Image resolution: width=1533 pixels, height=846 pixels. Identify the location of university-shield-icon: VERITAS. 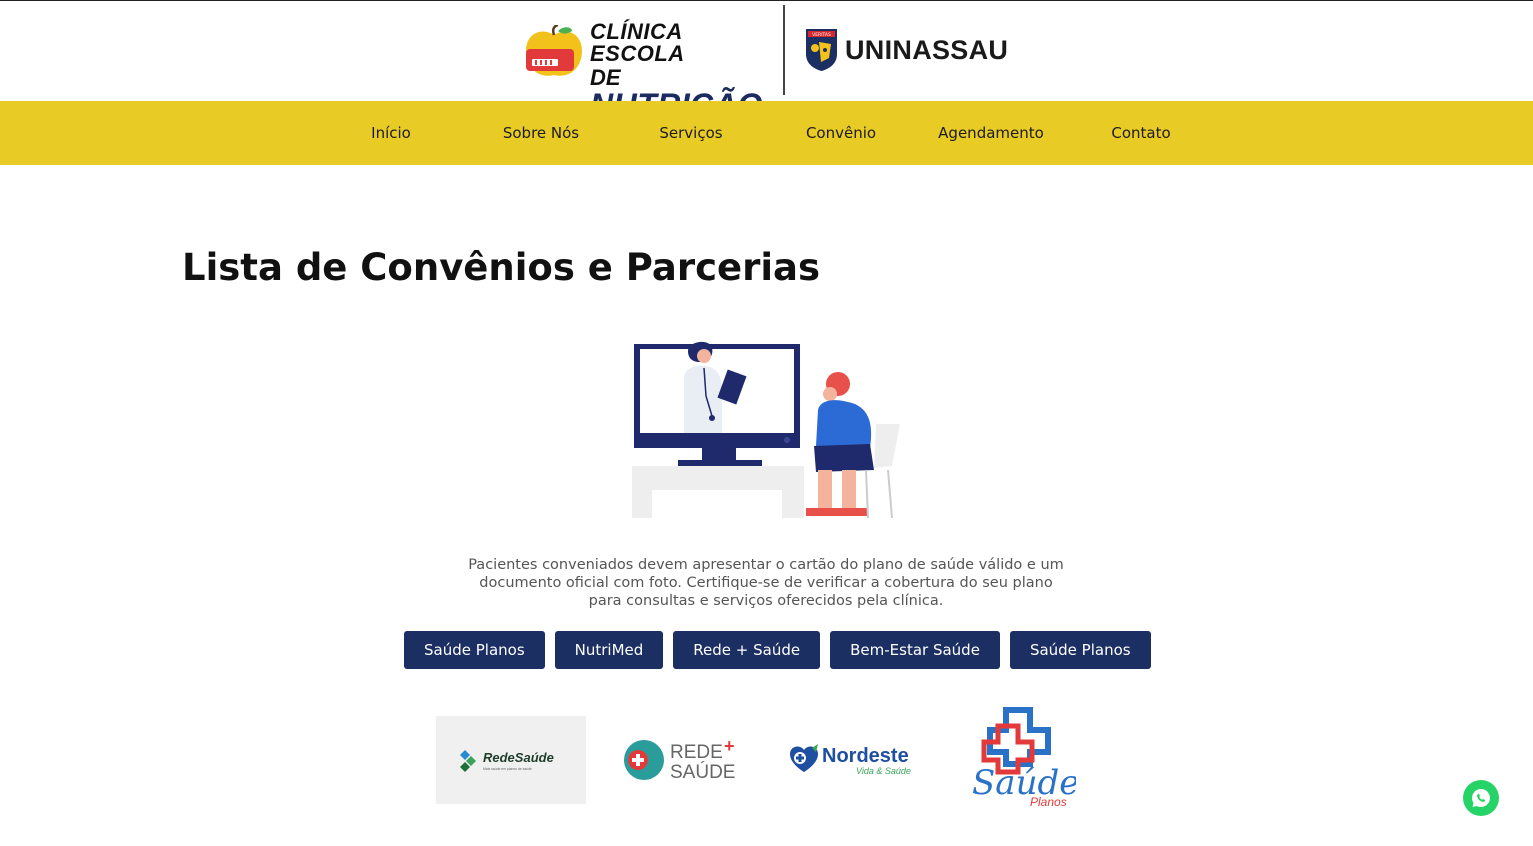
(821, 50).